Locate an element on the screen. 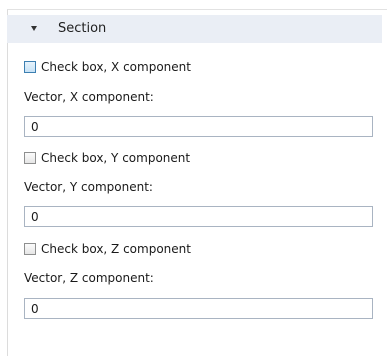 This screenshot has width=389, height=356. vector-x-label: Vector, X component: is located at coordinates (89, 97).